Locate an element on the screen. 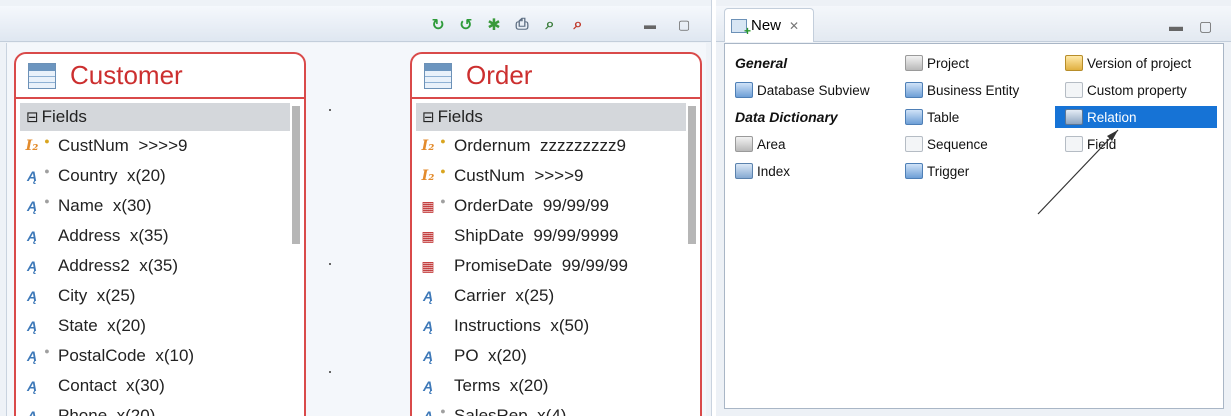 The image size is (1231, 416). tab-new: New ✕ is located at coordinates (769, 25).